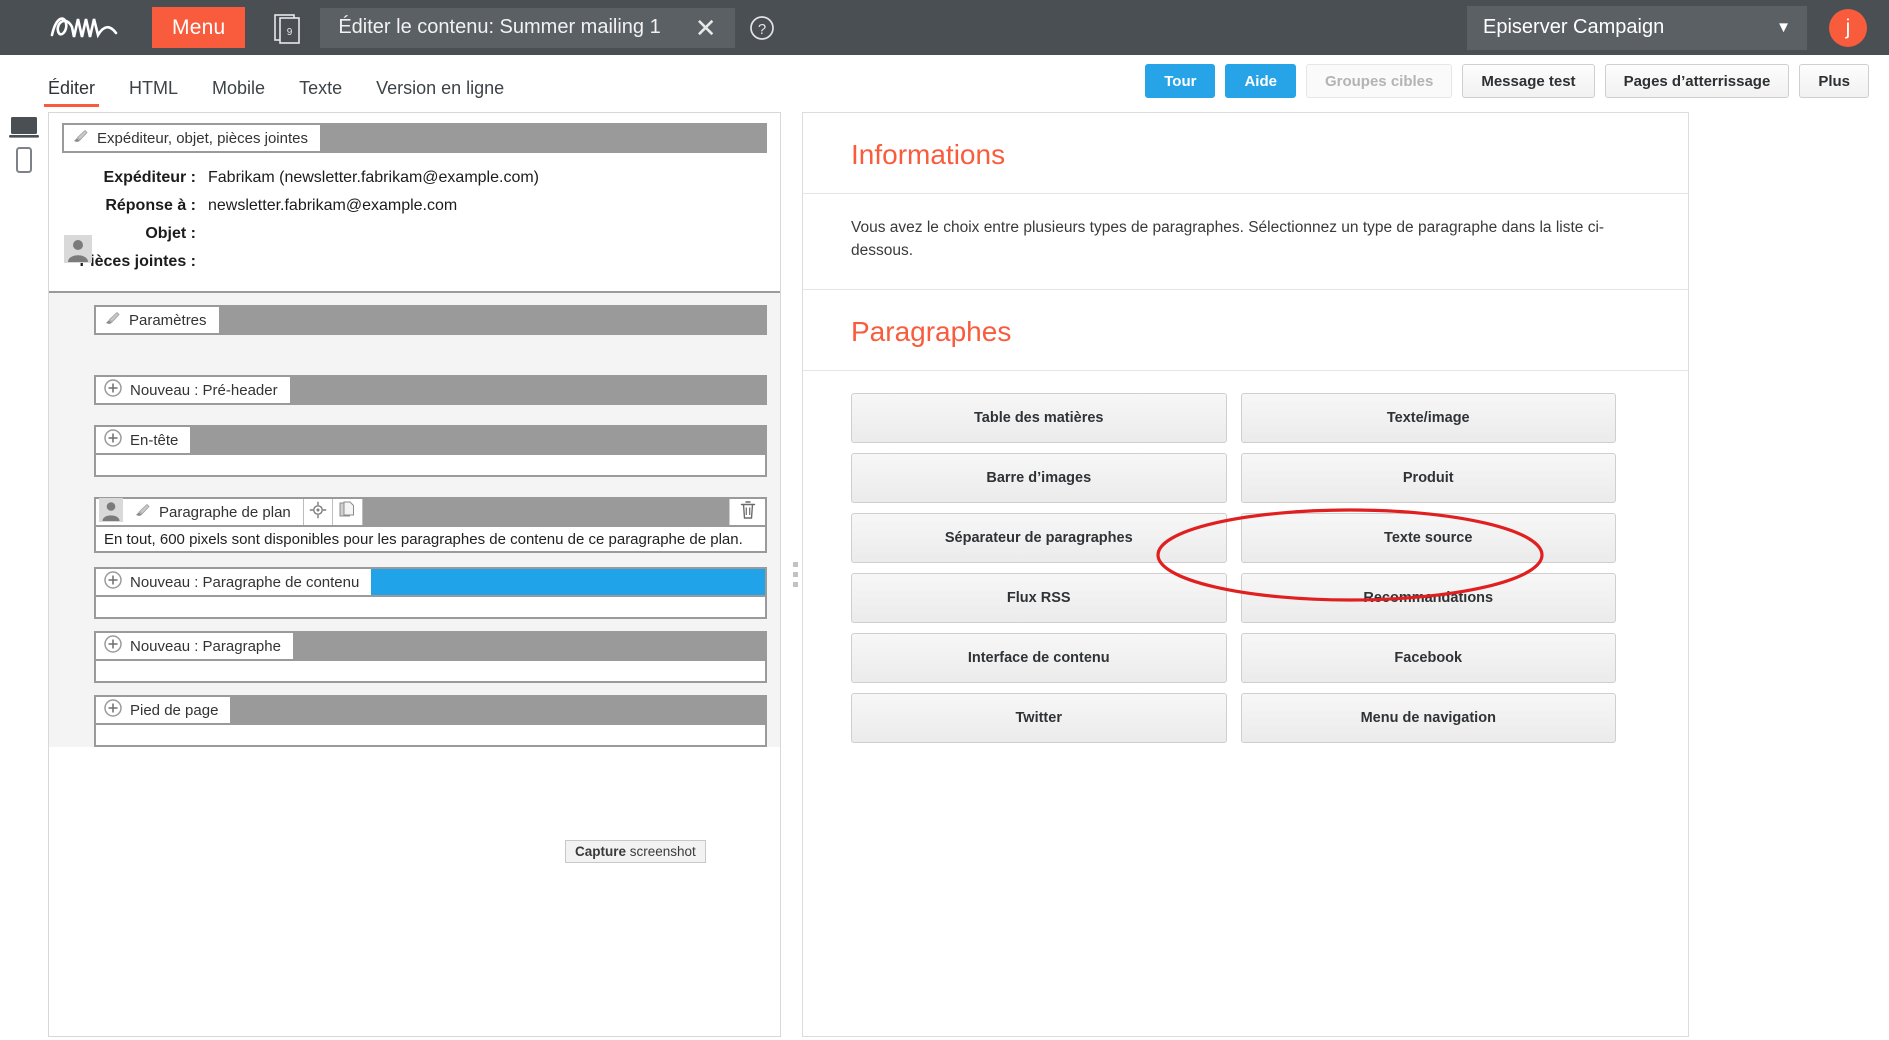  I want to click on structure-row-nouveau-paragraphe: Nouveau : Paragraphe, so click(430, 657).